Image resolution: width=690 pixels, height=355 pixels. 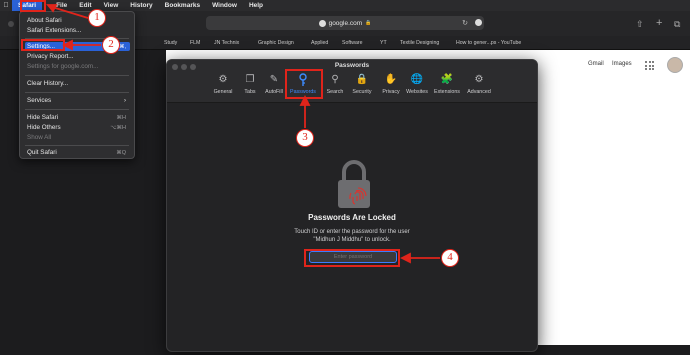 What do you see at coordinates (77, 152) in the screenshot?
I see `menu-item-quit-safari: Quit Safari ⌘Q` at bounding box center [77, 152].